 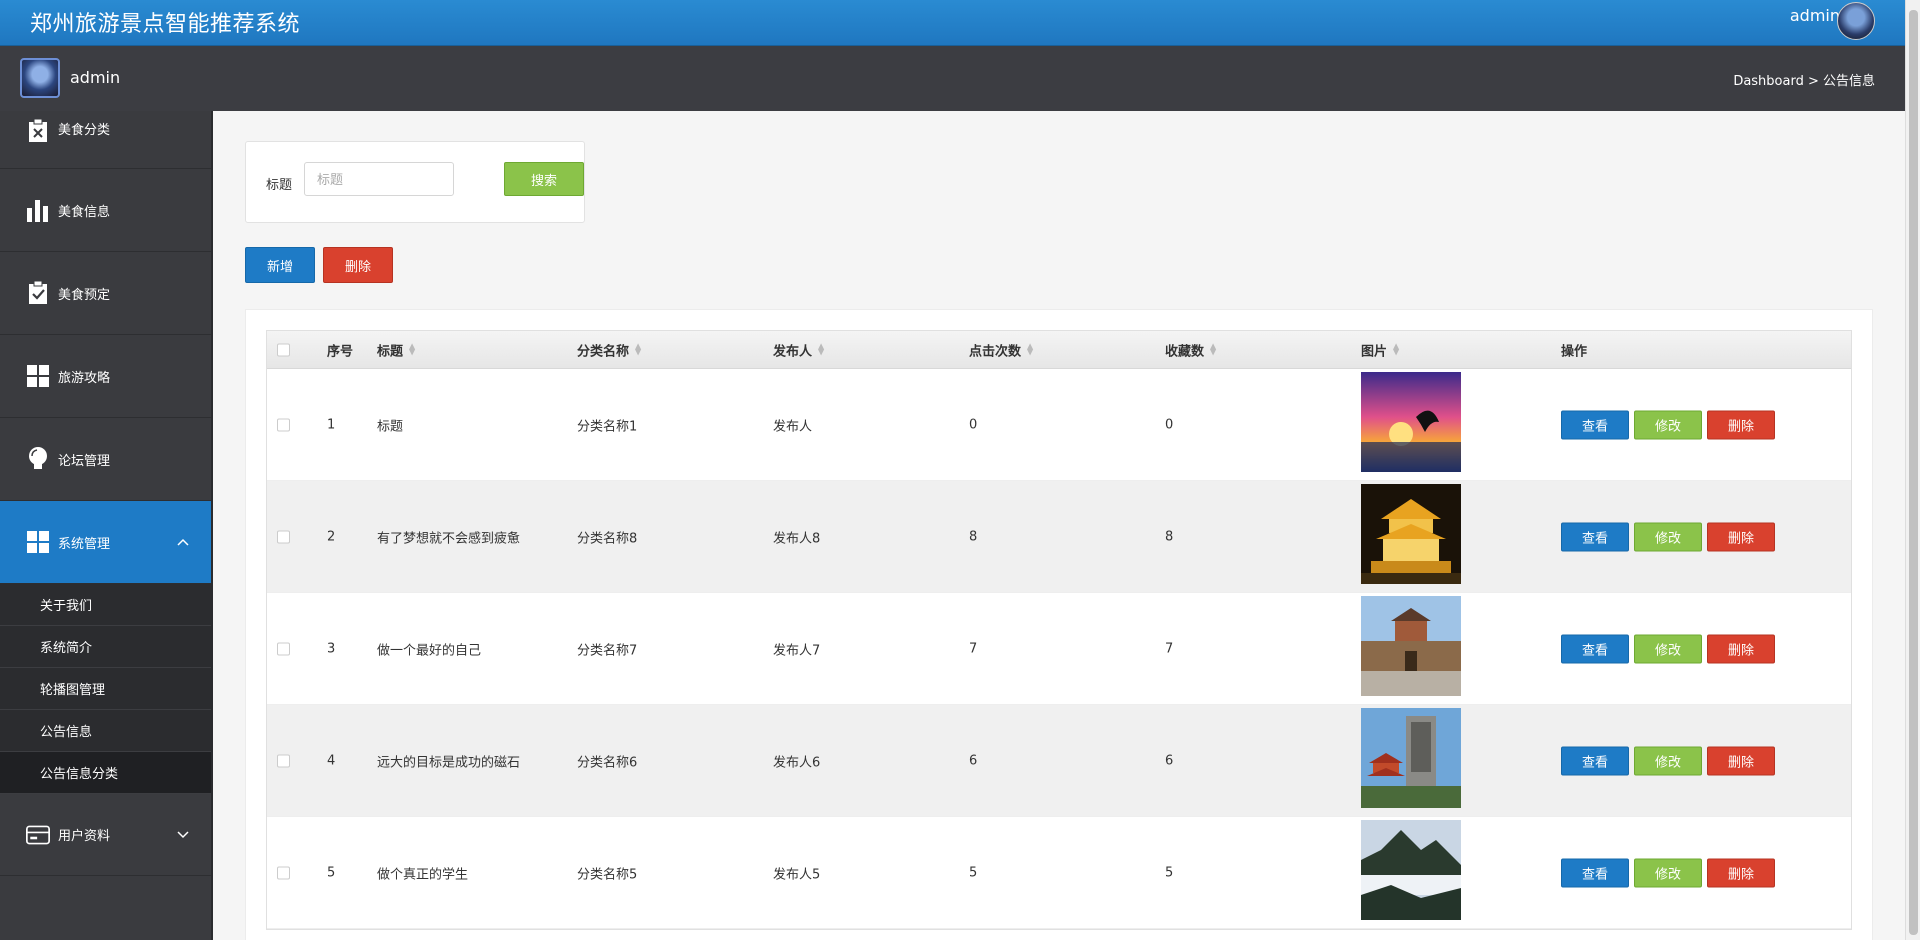 What do you see at coordinates (1185, 351) in the screenshot?
I see `header-favorites: 收藏数` at bounding box center [1185, 351].